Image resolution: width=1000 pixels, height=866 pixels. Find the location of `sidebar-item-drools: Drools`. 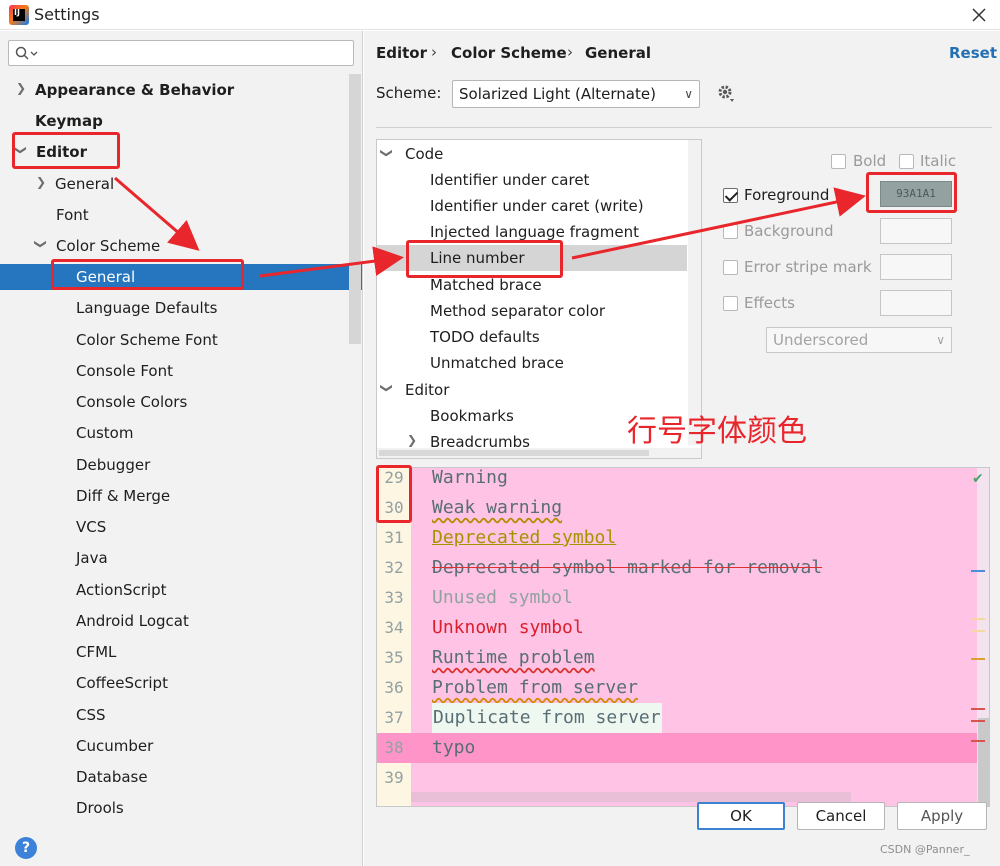

sidebar-item-drools: Drools is located at coordinates (100, 808).